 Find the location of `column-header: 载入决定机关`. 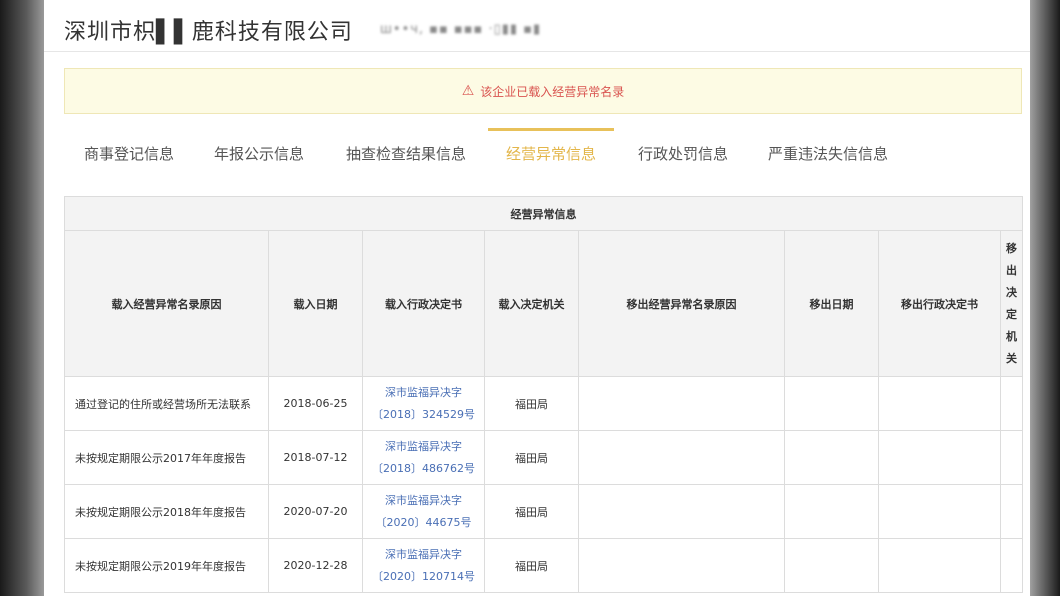

column-header: 载入决定机关 is located at coordinates (531, 303).